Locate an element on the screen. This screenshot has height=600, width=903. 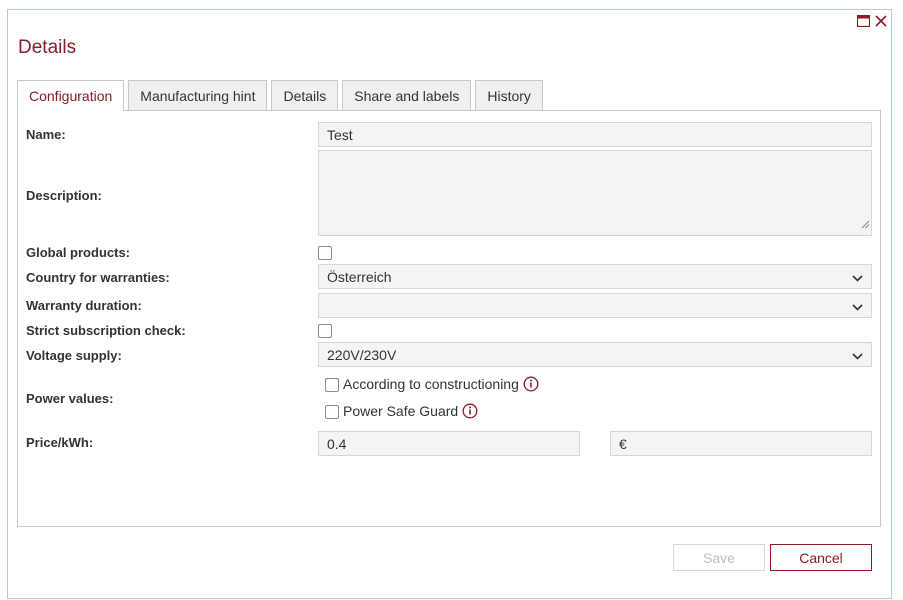
strict-check-label: Strict subscription check: is located at coordinates (106, 330).